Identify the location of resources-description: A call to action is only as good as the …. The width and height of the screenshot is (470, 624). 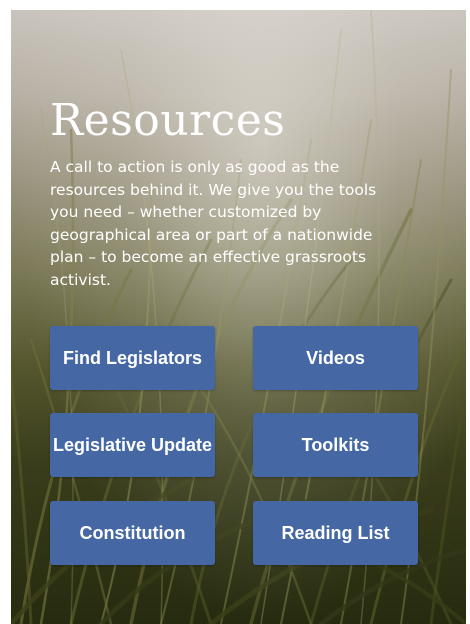
(213, 223).